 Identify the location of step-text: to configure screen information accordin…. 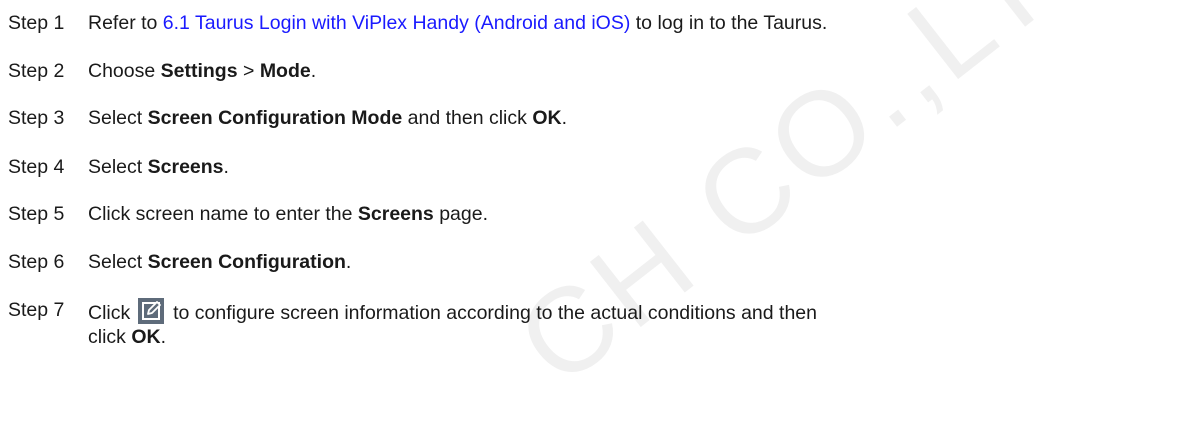
(492, 313).